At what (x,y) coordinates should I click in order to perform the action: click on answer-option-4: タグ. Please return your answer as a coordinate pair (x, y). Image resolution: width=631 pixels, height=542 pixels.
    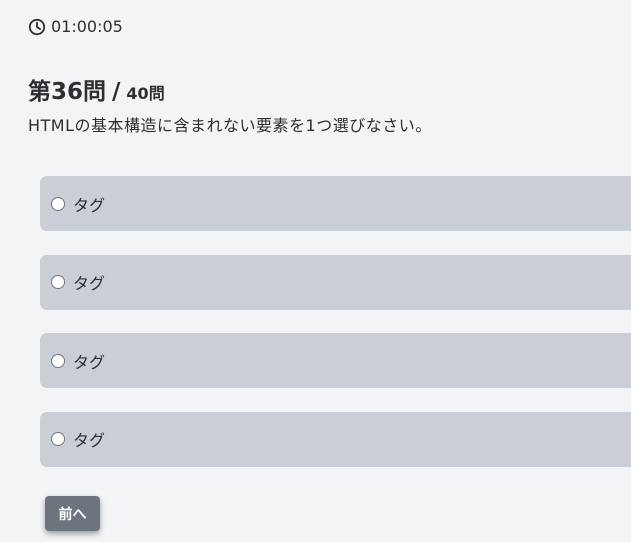
    Looking at the image, I should click on (335, 439).